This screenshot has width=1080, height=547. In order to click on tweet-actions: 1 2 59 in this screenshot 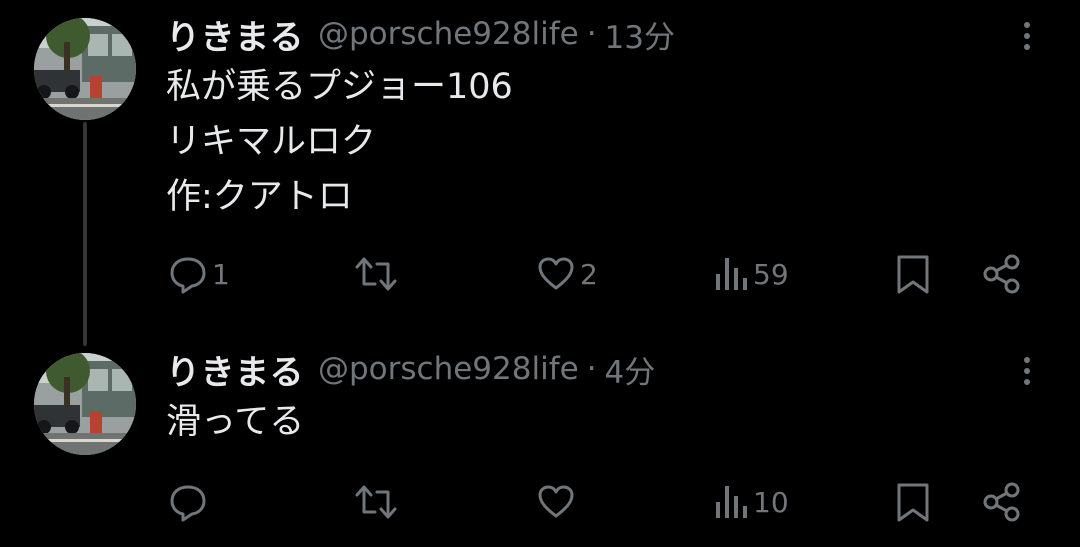, I will do `click(540, 274)`.